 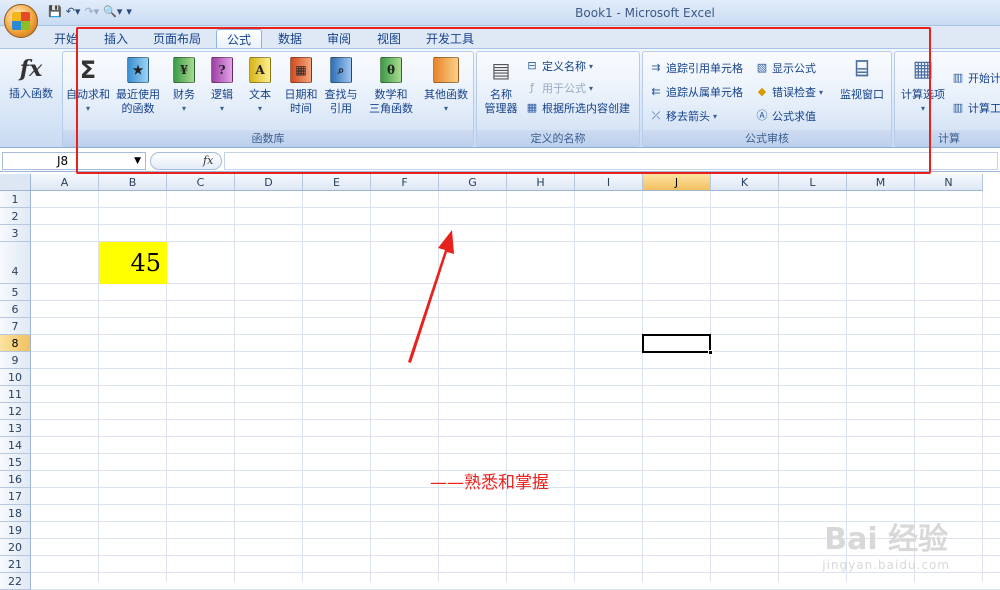 I want to click on row-header-10: 10, so click(x=15, y=377).